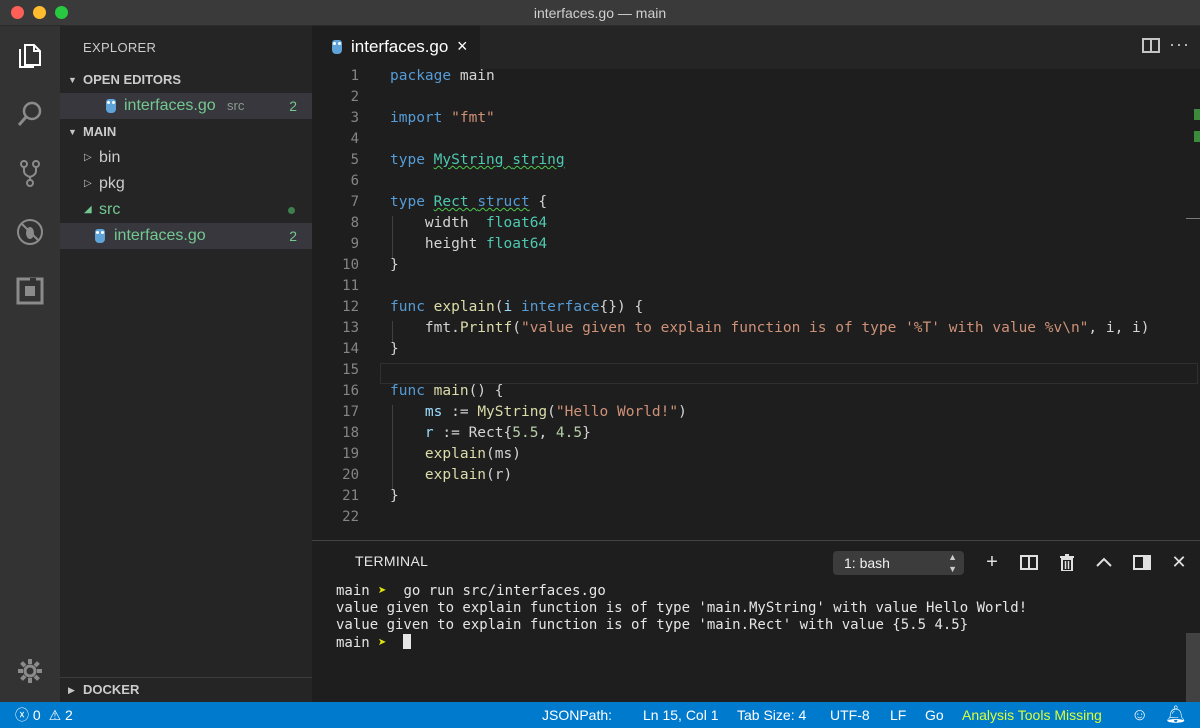  Describe the element at coordinates (449, 244) in the screenshot. I see `code-line: 9 height float64` at that location.